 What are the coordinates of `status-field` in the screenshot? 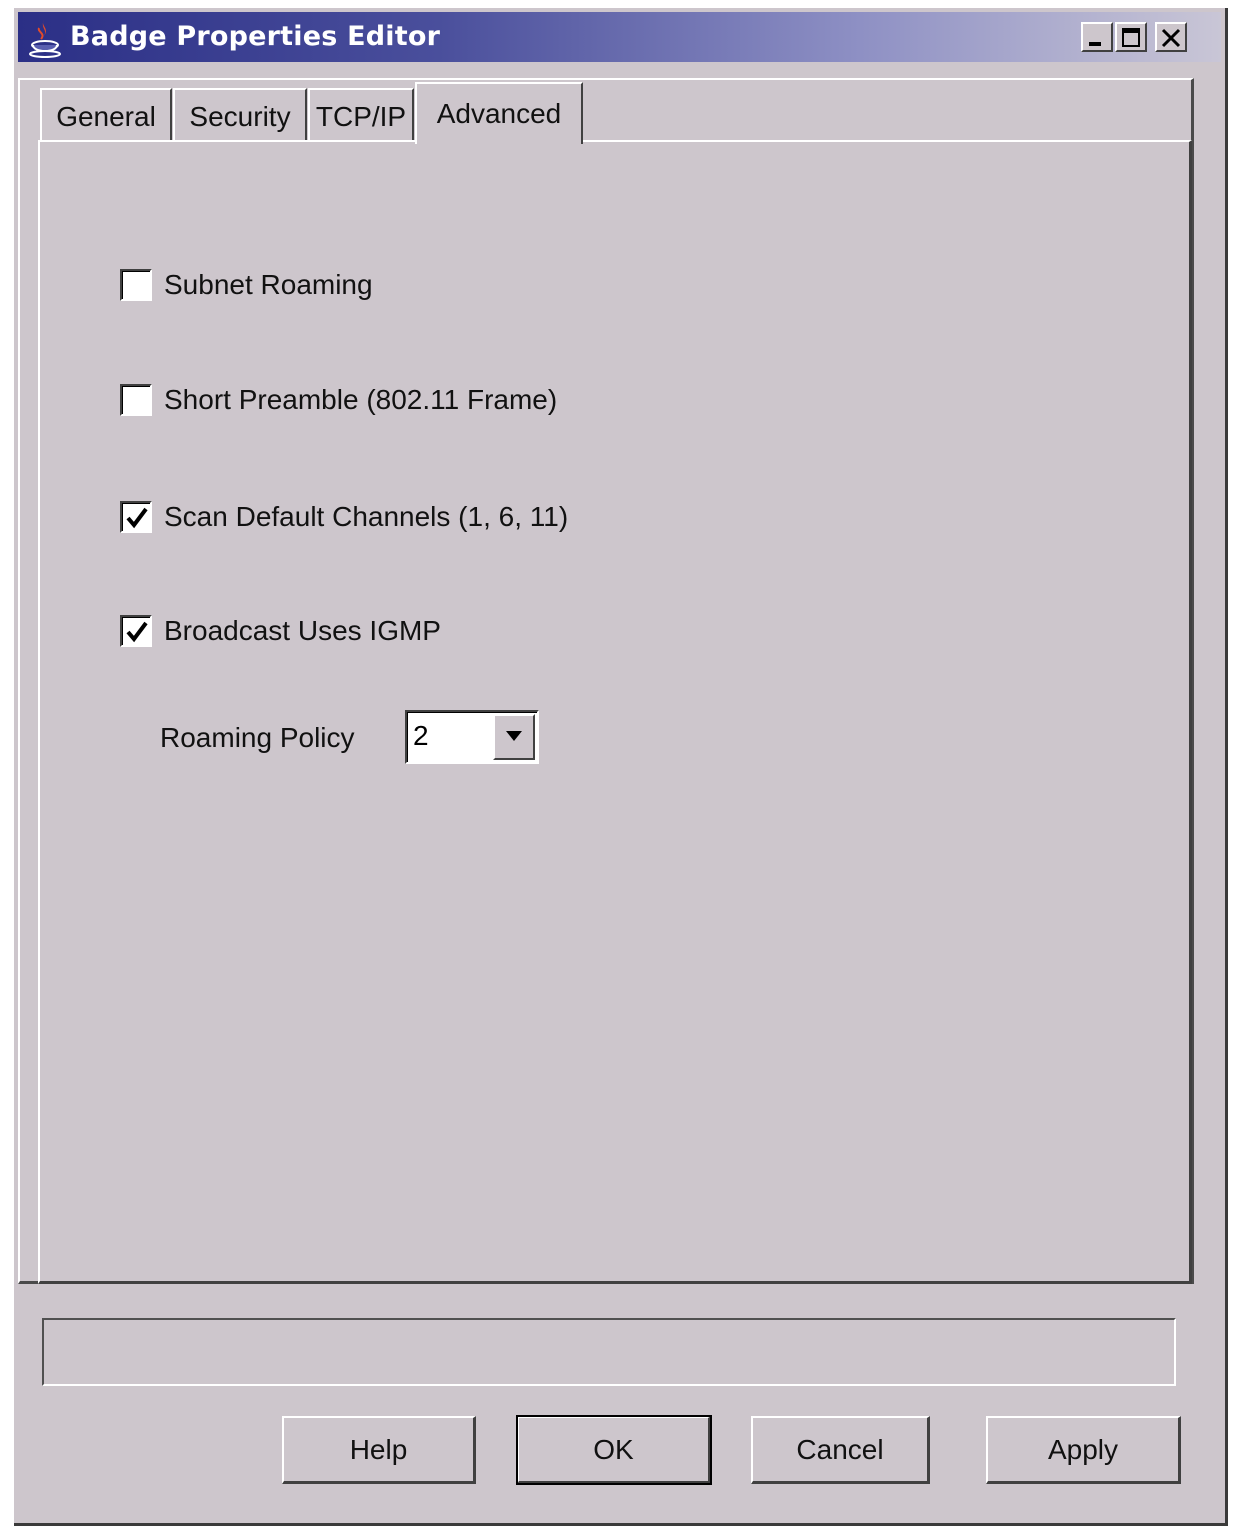 It's located at (609, 1352).